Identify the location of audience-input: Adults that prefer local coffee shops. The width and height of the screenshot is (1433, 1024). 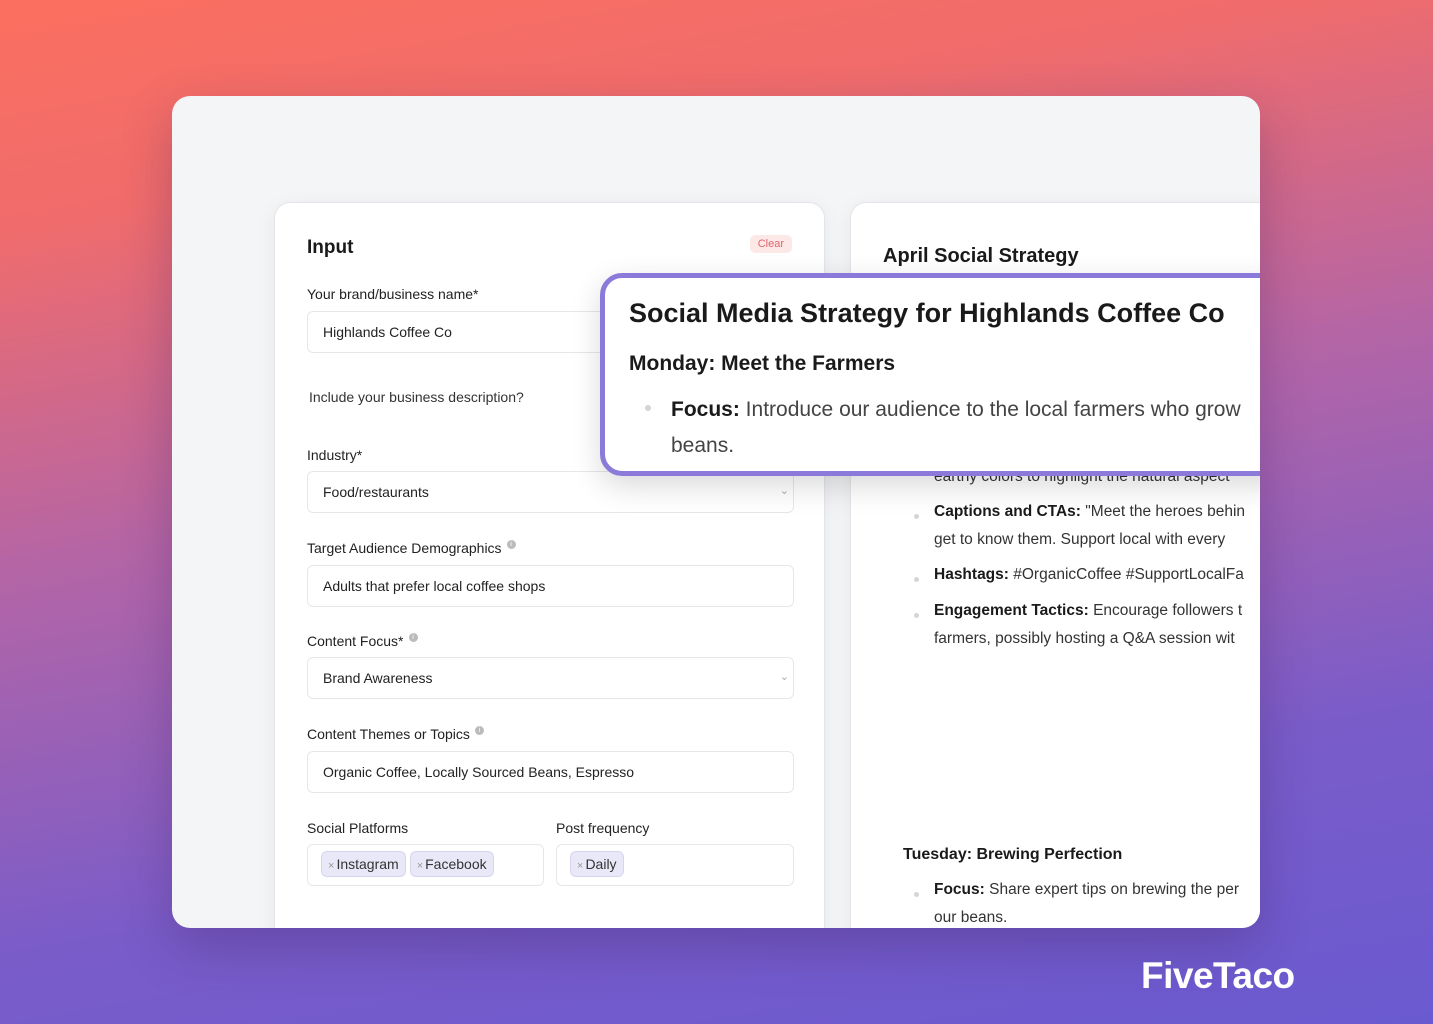
(550, 586).